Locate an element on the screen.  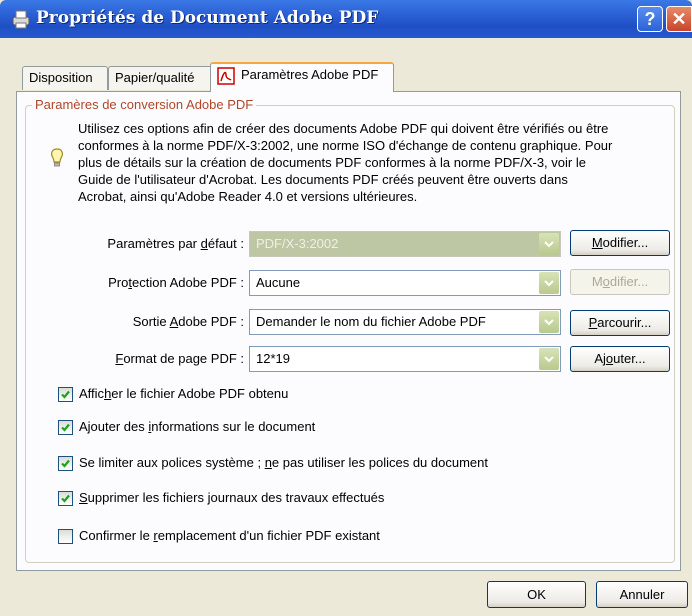
btn-text: Aj is located at coordinates (600, 358).